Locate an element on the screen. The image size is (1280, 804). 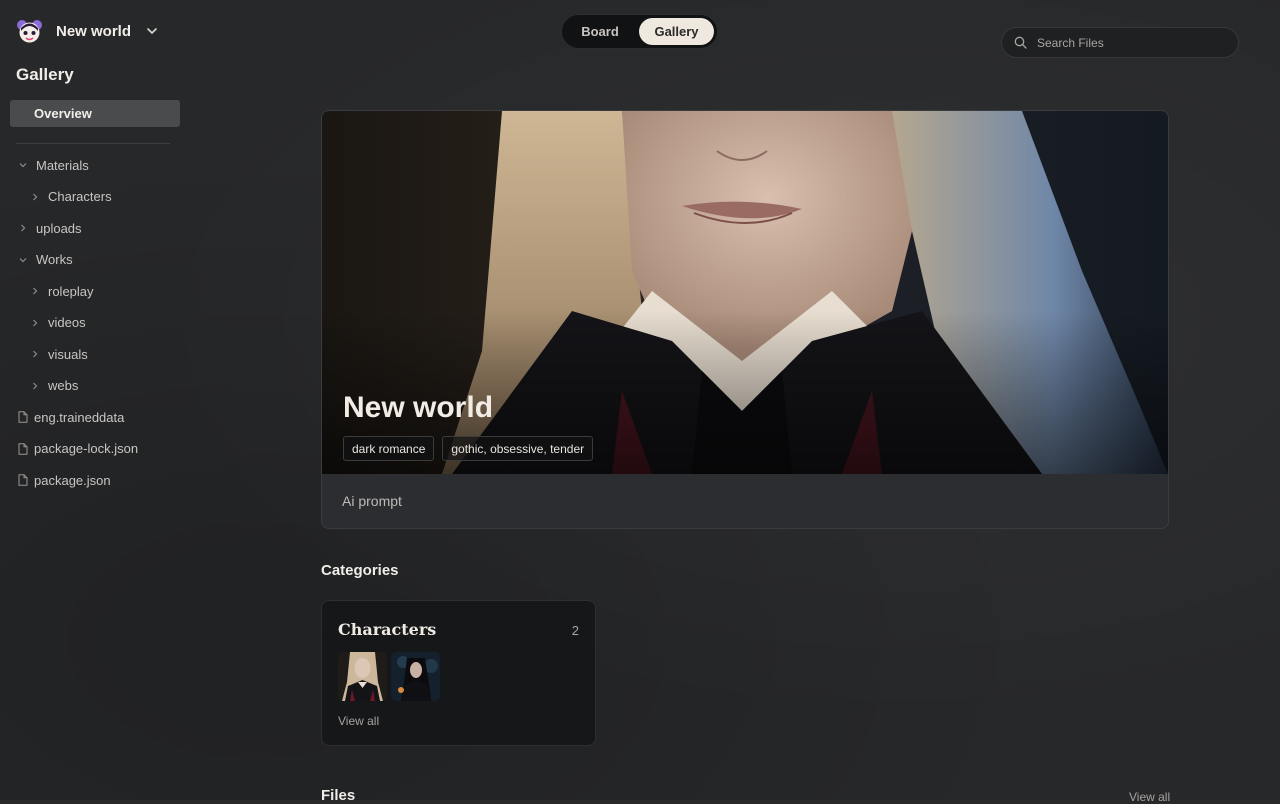
sidebar-tree-label: roleplay is located at coordinates (71, 291).